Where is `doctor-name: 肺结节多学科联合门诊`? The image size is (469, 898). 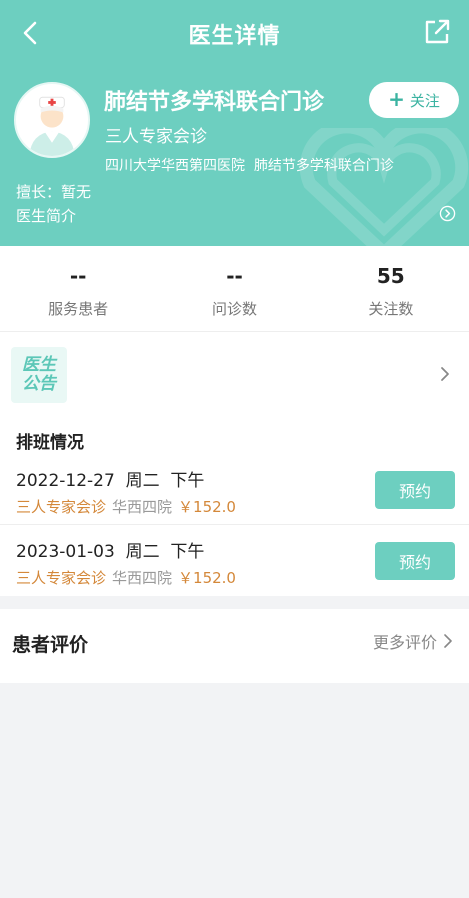 doctor-name: 肺结节多学科联合门诊 is located at coordinates (214, 102).